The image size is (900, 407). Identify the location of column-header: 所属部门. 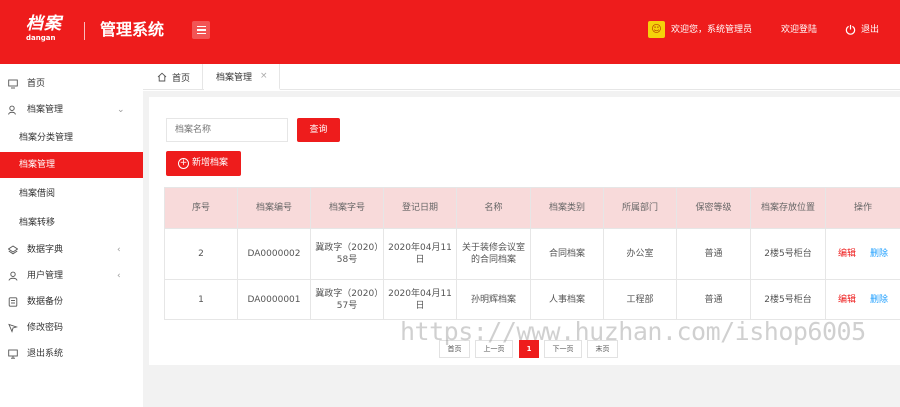
(640, 208).